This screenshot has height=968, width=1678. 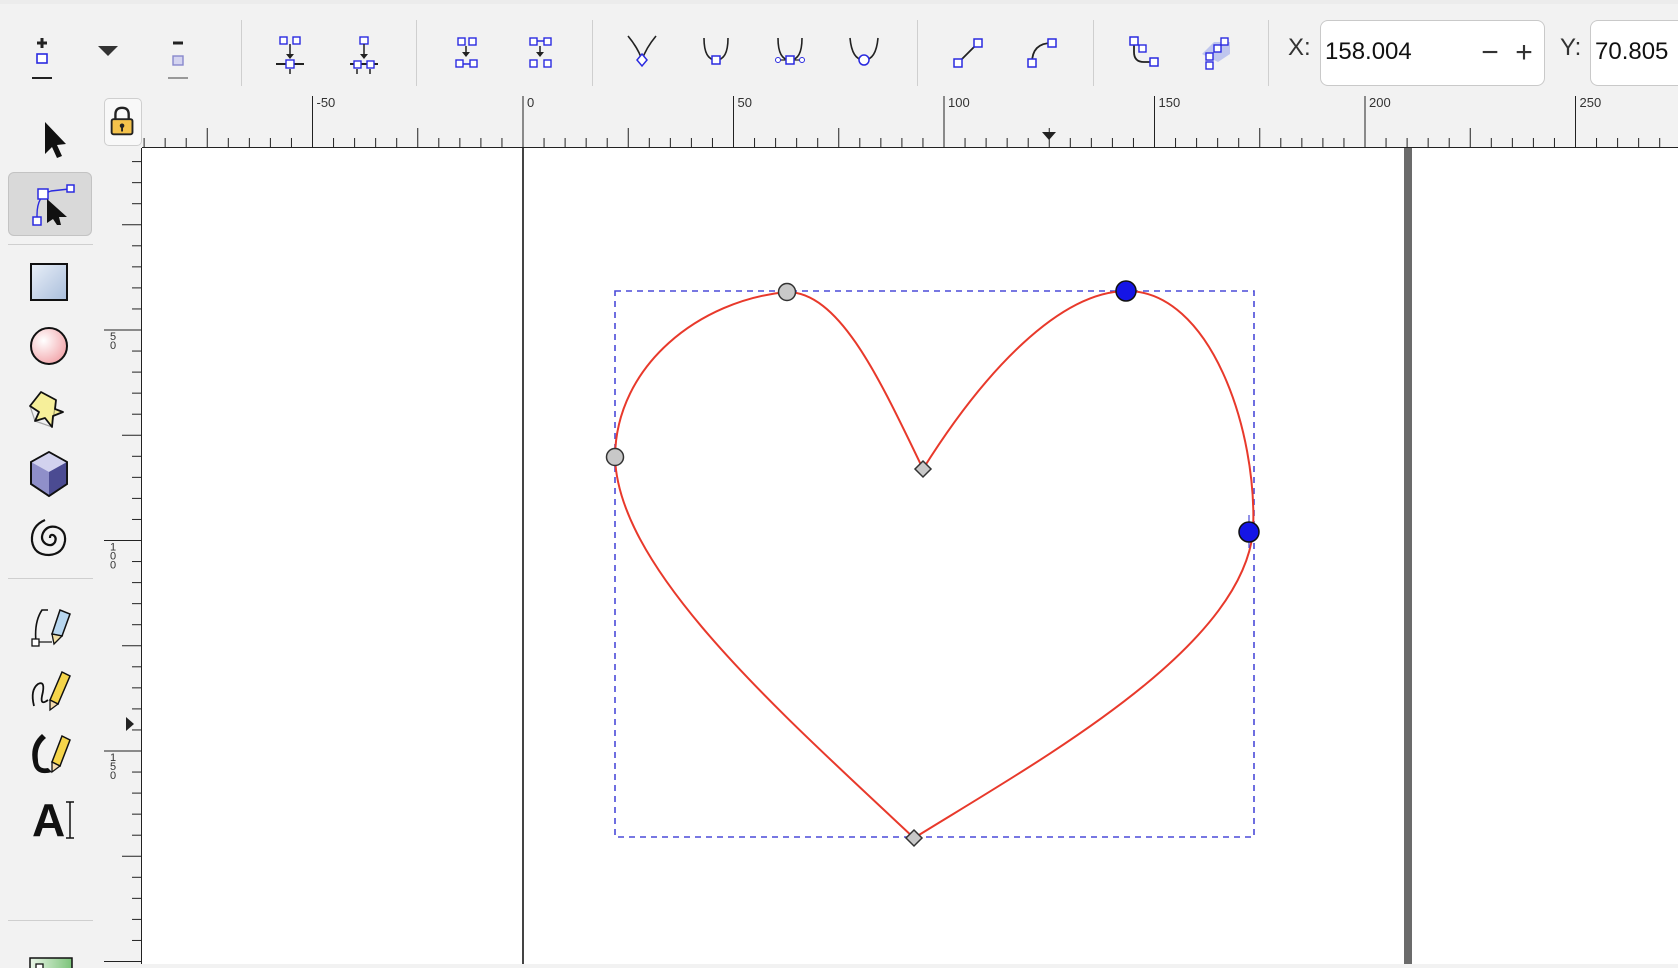 I want to click on text-tool: A, so click(x=50, y=816).